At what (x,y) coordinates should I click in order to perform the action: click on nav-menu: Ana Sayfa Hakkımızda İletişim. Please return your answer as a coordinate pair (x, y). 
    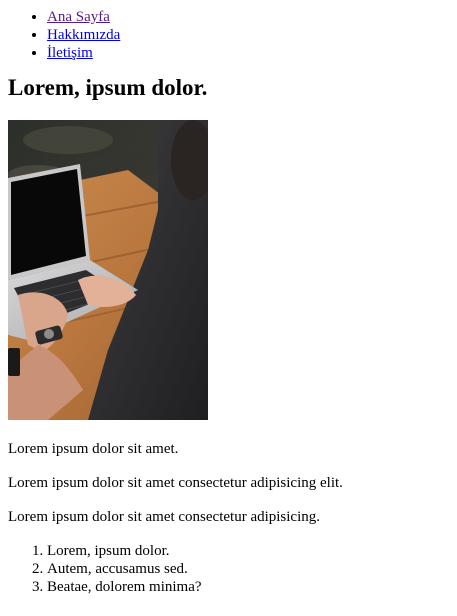
    Looking at the image, I should click on (232, 35).